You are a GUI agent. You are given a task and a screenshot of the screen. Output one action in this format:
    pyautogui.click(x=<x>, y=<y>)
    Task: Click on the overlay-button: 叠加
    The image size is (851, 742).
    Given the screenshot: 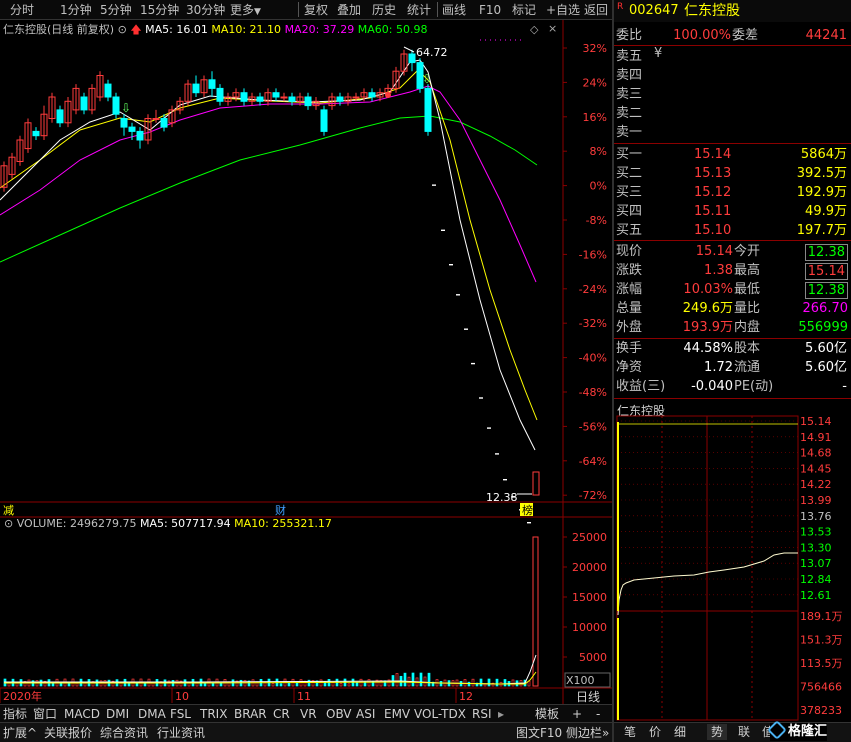 What is the action you would take?
    pyautogui.click(x=349, y=10)
    